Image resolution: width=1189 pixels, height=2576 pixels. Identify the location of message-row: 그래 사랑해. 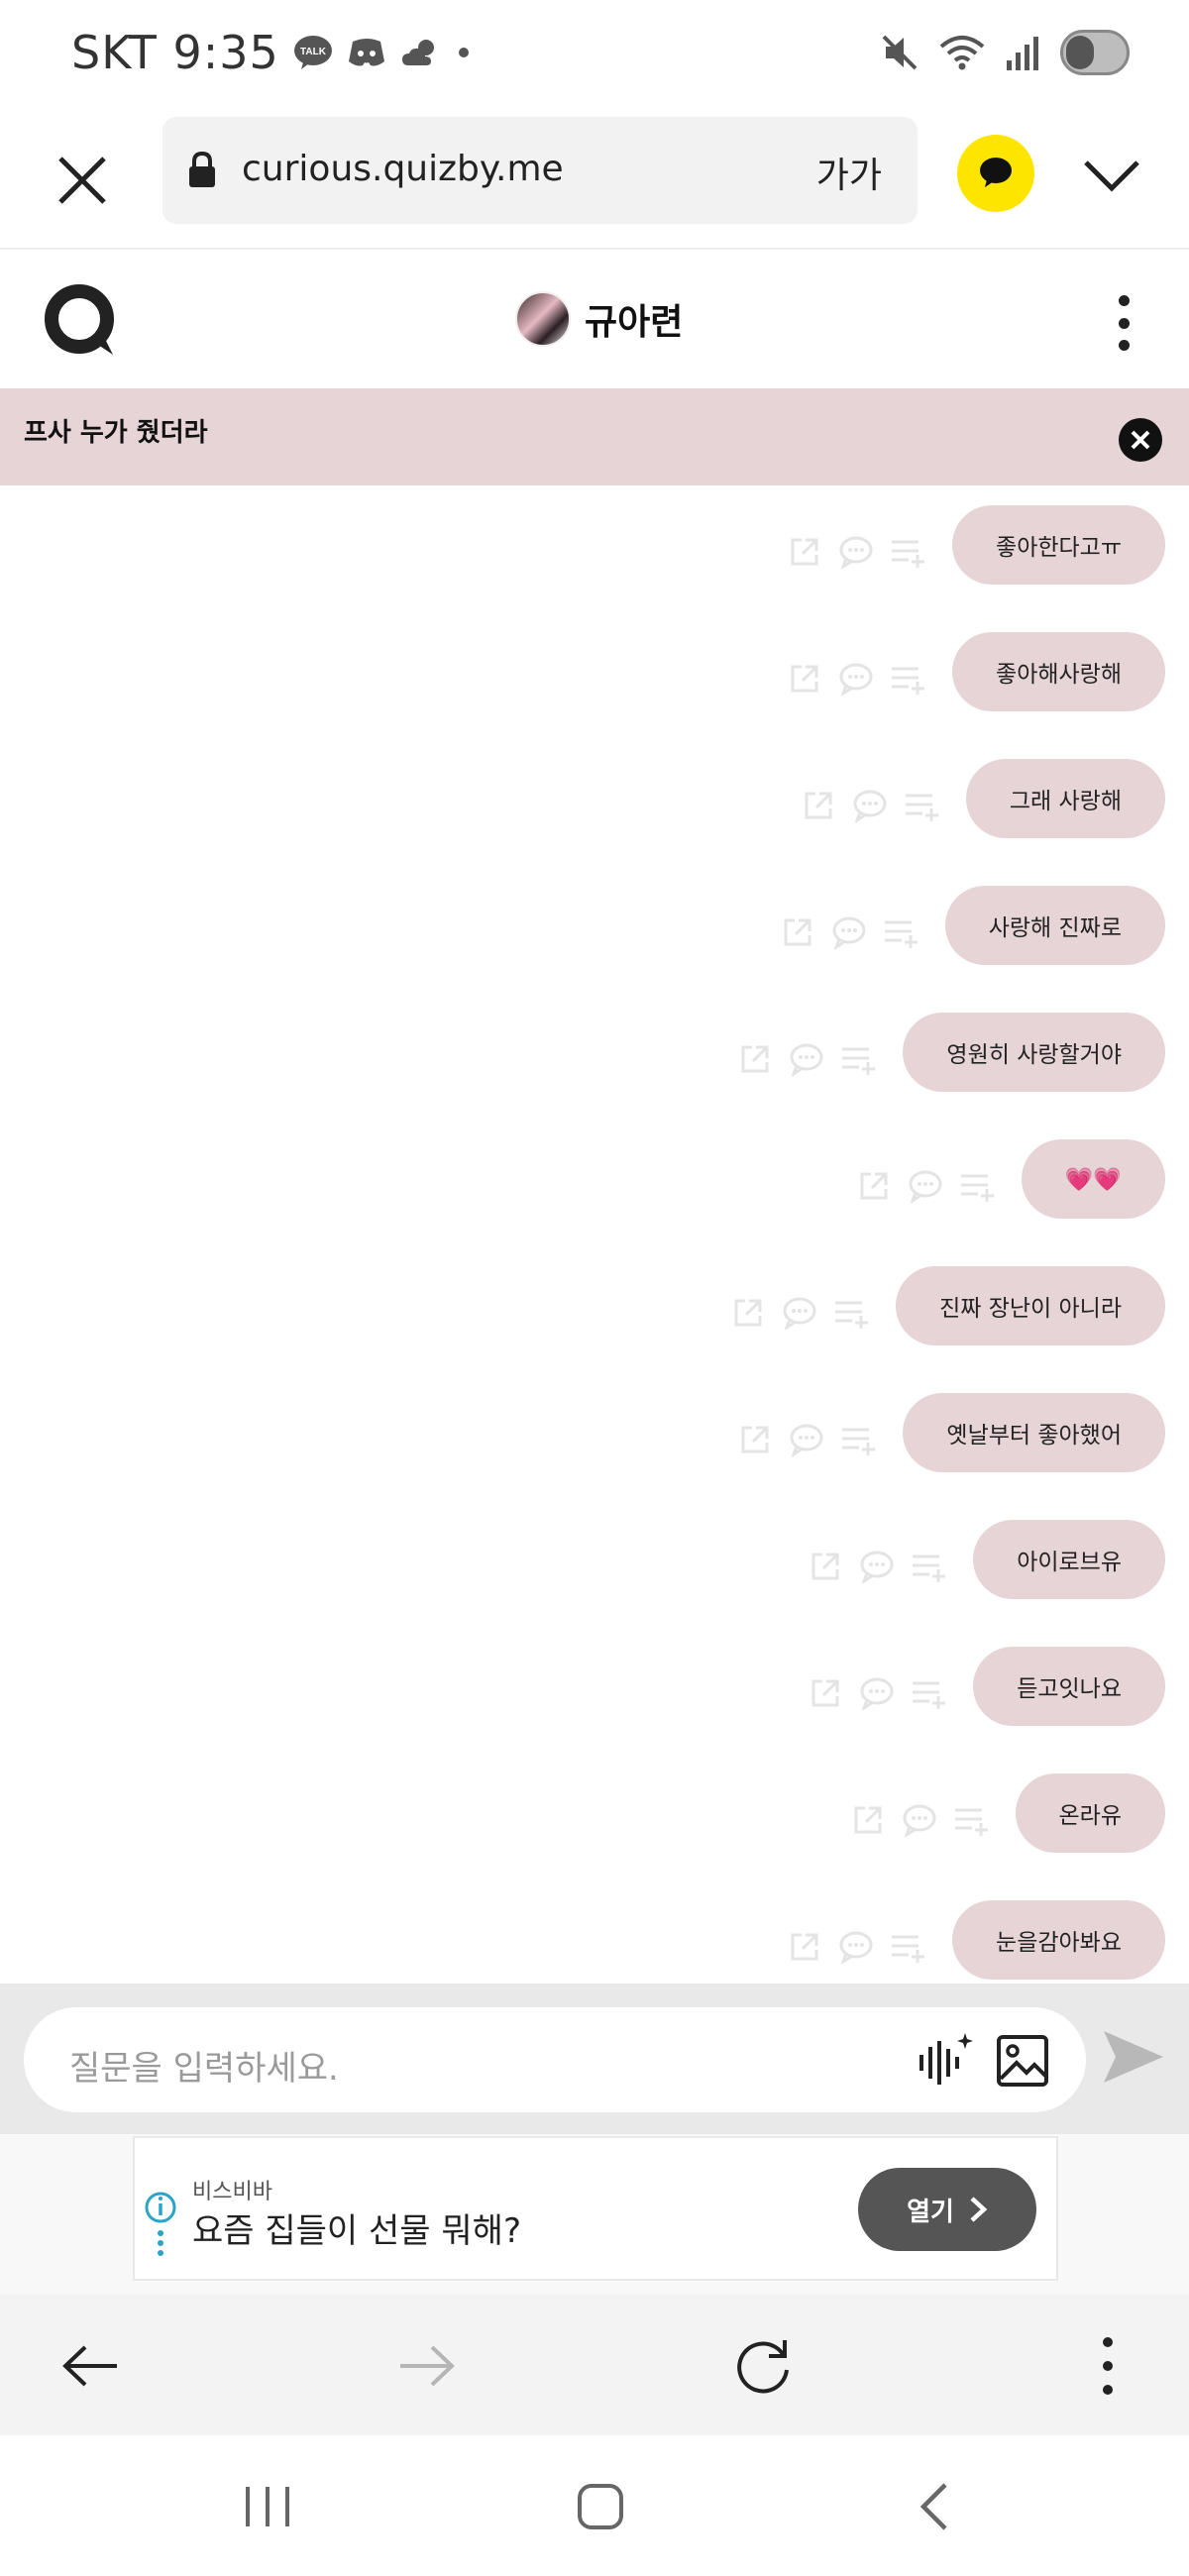
(983, 799).